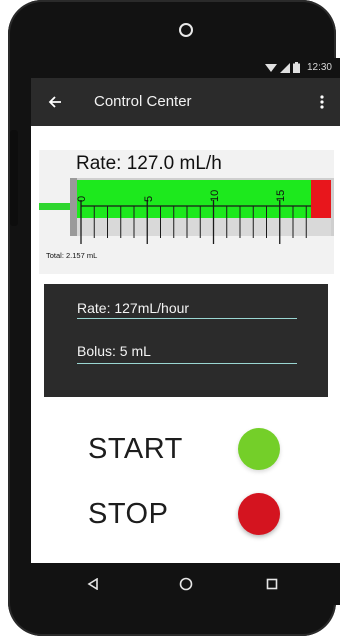  I want to click on scale-label-0: 0, so click(82, 199).